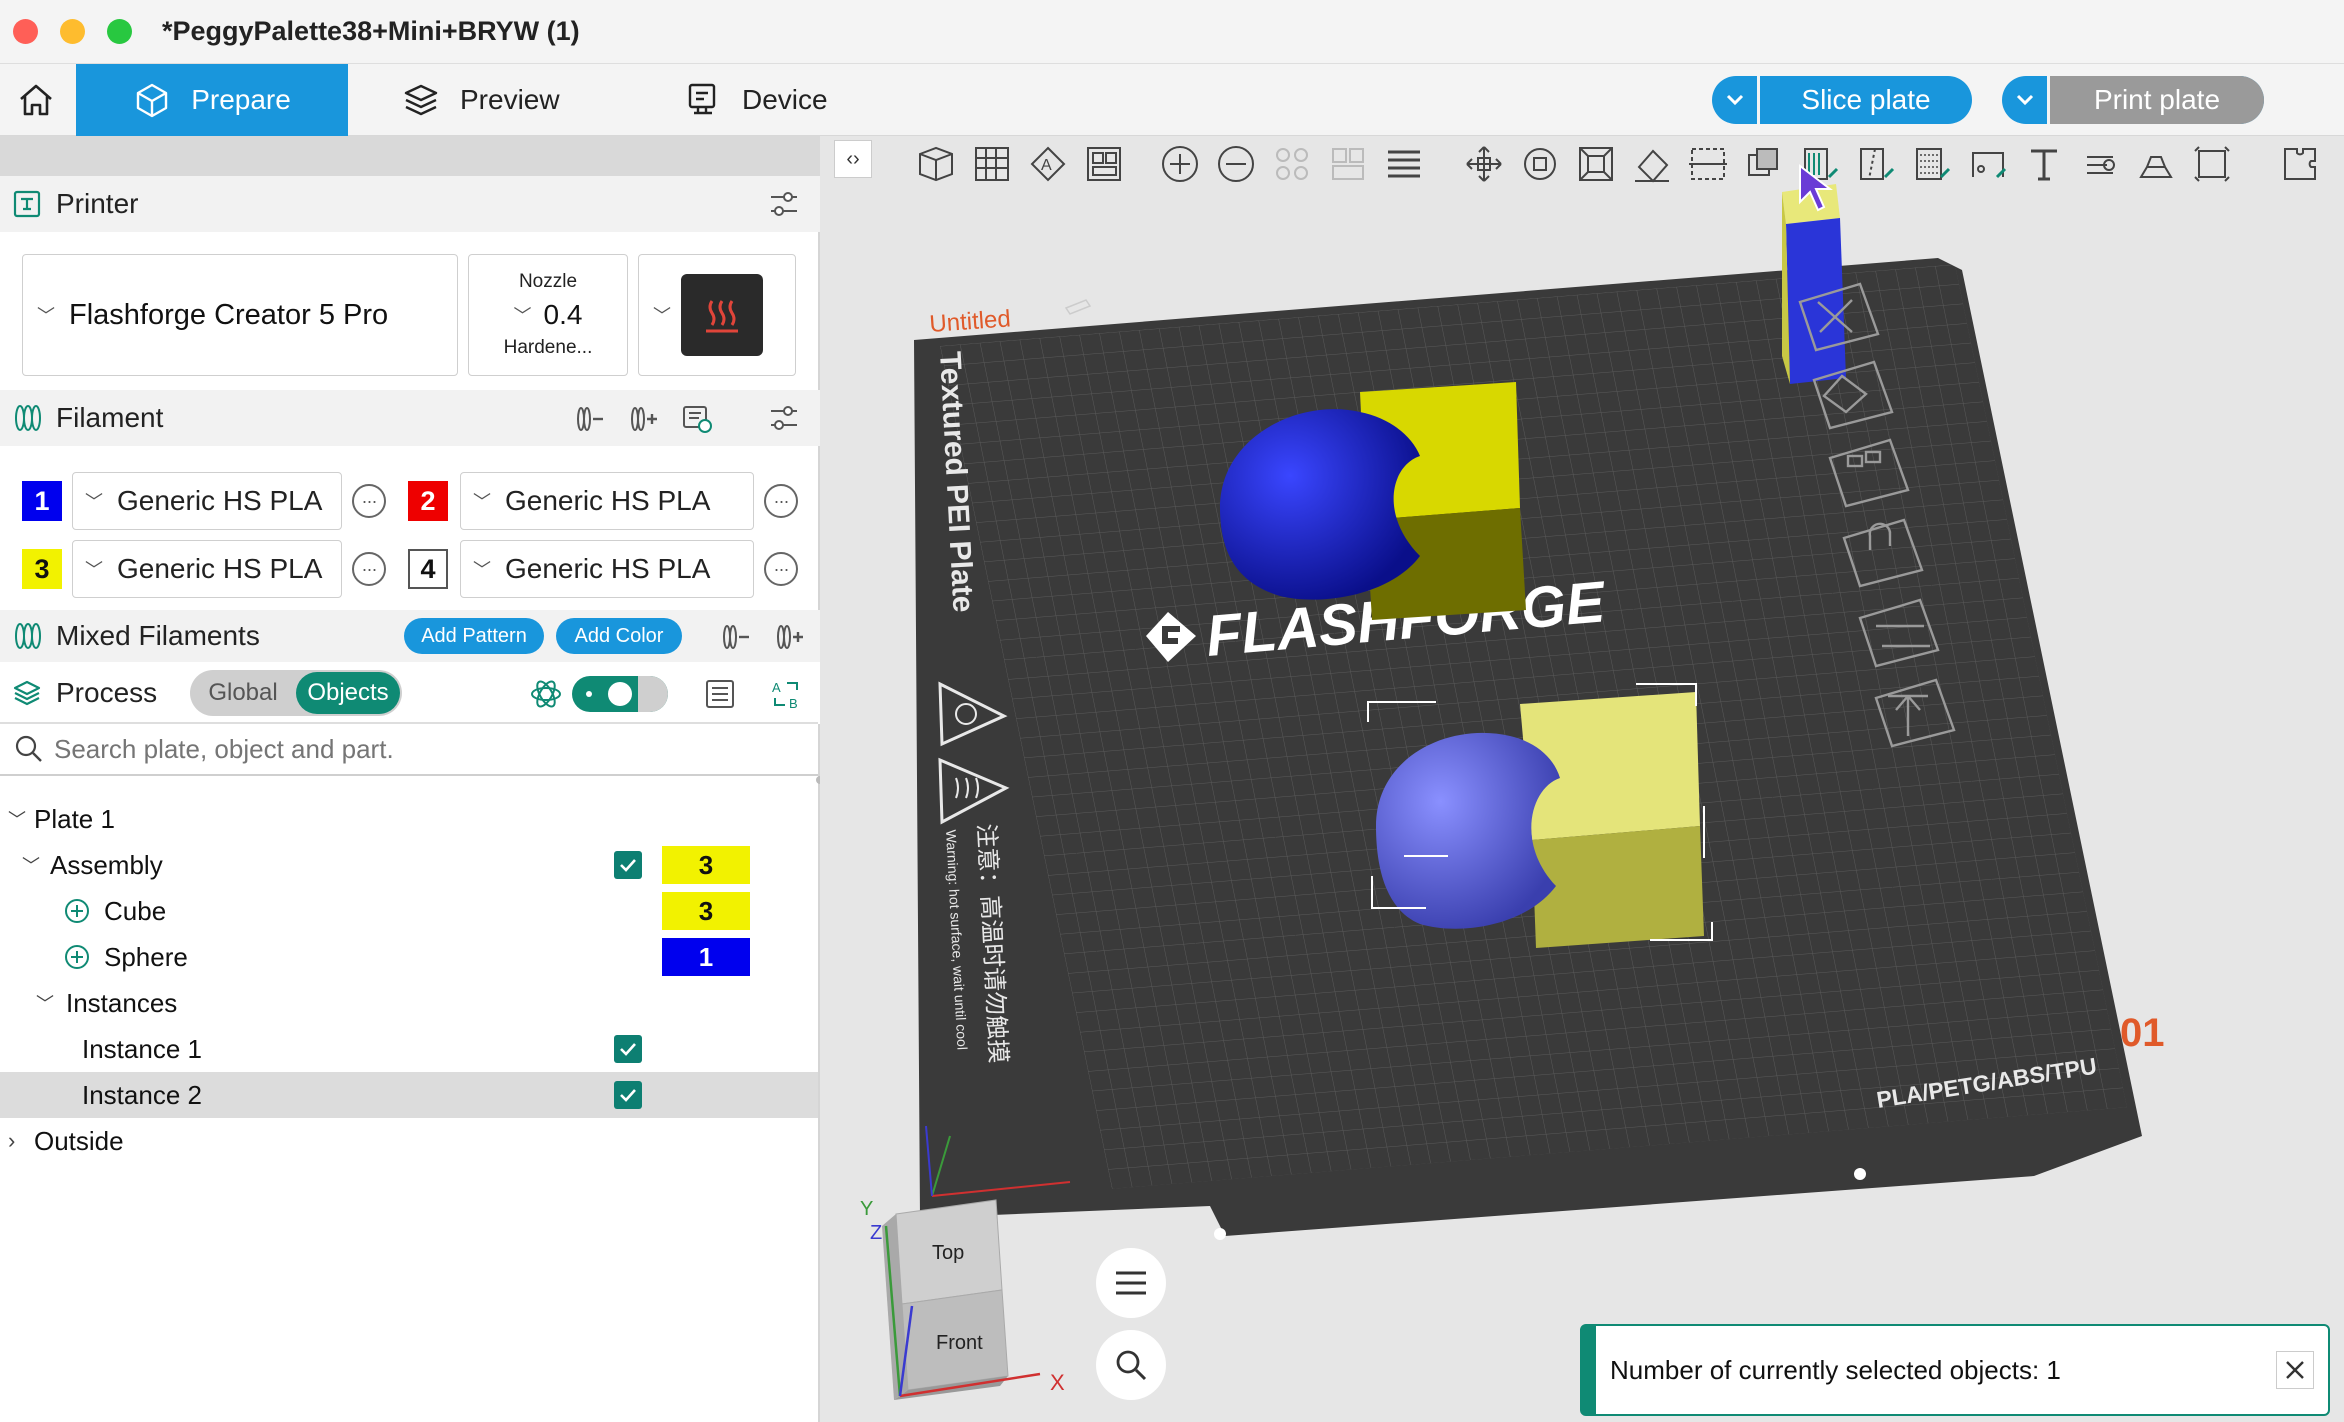 This screenshot has height=1422, width=2344. What do you see at coordinates (786, 694) in the screenshot?
I see `compare-presets-icon: AB` at bounding box center [786, 694].